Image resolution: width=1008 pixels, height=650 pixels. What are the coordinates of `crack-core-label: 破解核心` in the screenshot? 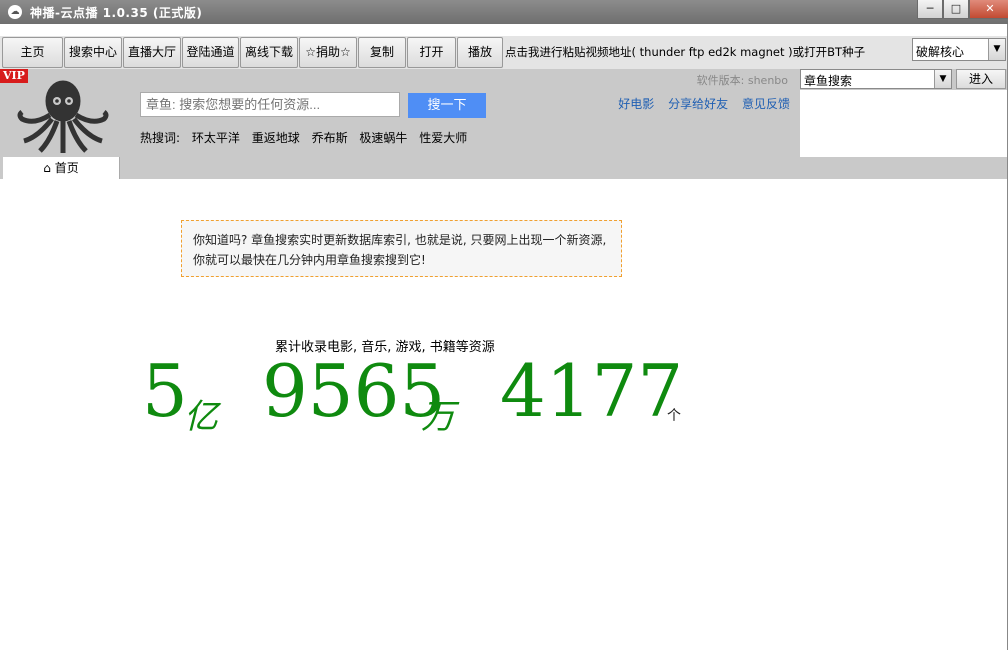 It's located at (940, 52).